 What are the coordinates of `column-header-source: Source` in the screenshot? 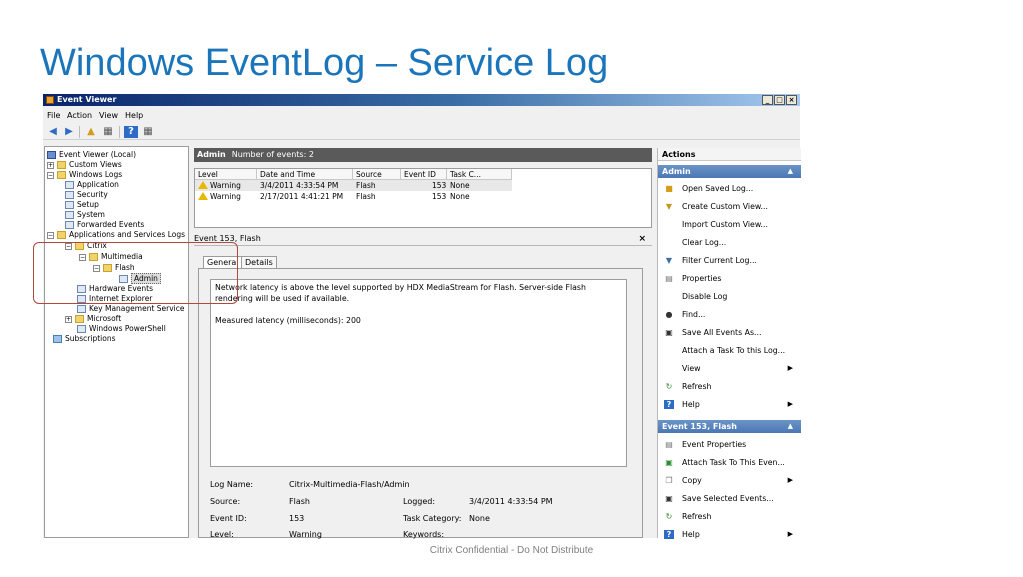 It's located at (377, 174).